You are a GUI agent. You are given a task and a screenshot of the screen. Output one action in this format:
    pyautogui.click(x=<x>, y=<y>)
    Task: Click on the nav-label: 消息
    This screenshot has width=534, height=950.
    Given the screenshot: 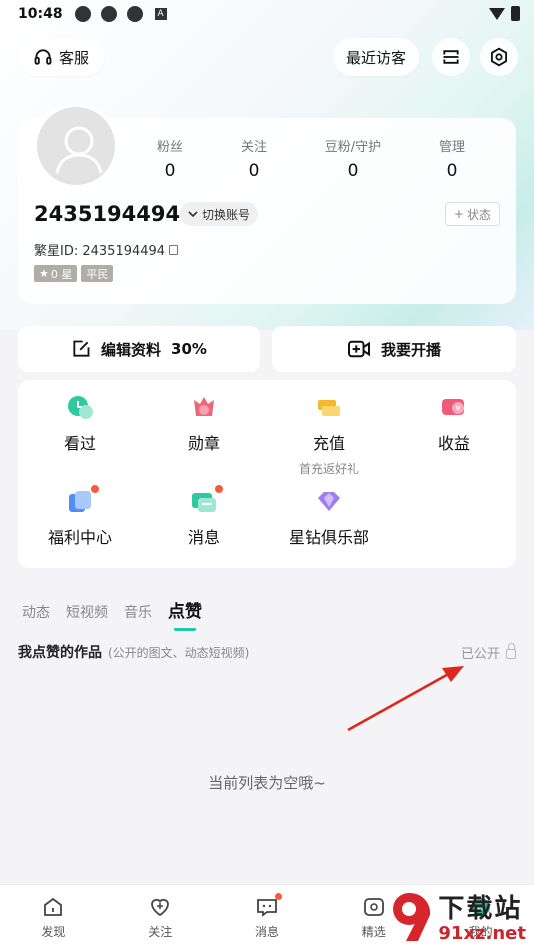 What is the action you would take?
    pyautogui.click(x=266, y=932)
    